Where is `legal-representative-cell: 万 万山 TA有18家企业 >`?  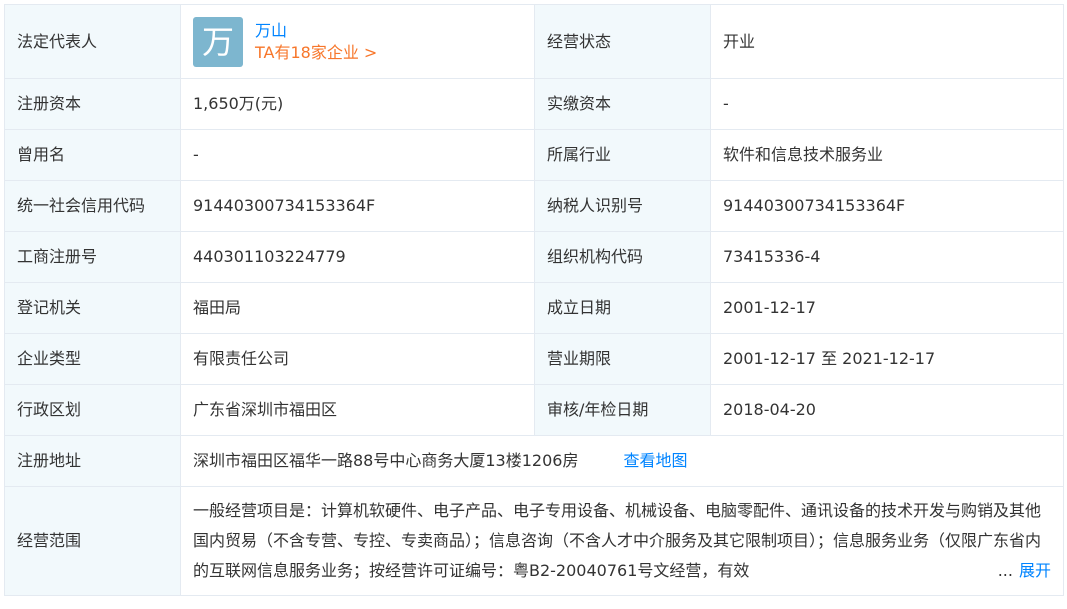
legal-representative-cell: 万 万山 TA有18家企业 > is located at coordinates (357, 41).